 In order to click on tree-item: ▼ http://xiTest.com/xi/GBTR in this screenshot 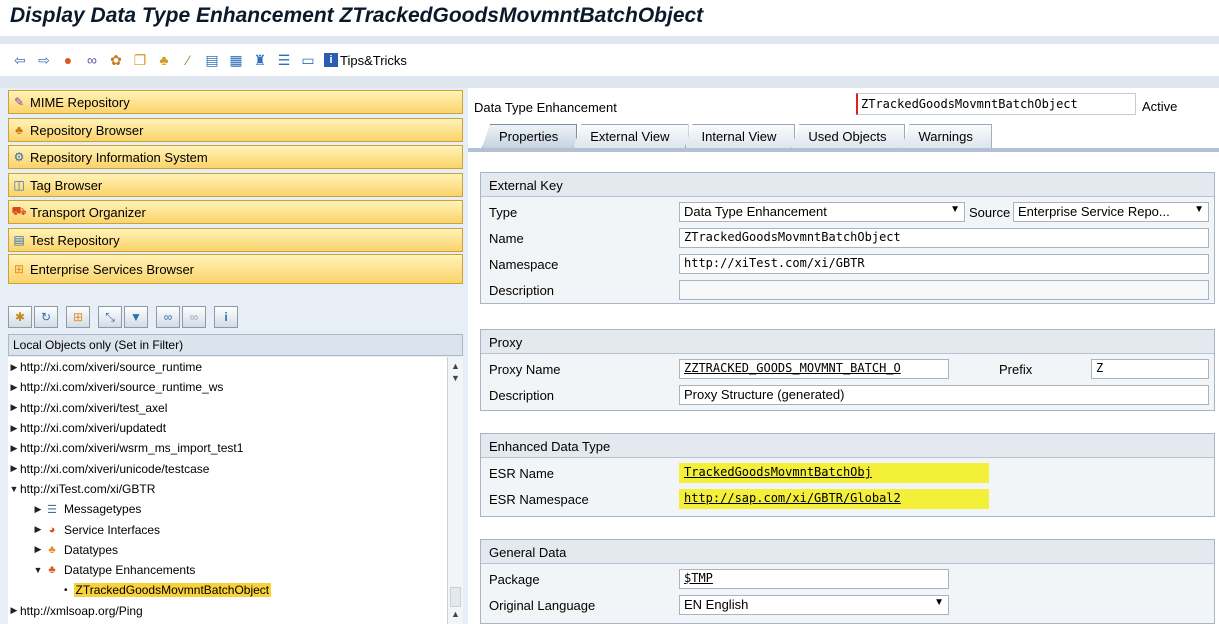, I will do `click(231, 489)`.